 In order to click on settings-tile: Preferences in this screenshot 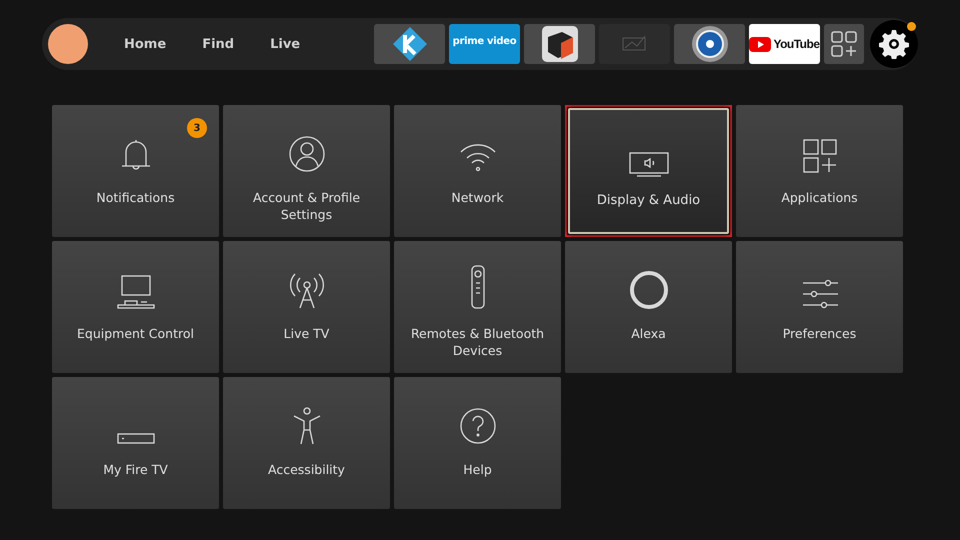, I will do `click(819, 307)`.